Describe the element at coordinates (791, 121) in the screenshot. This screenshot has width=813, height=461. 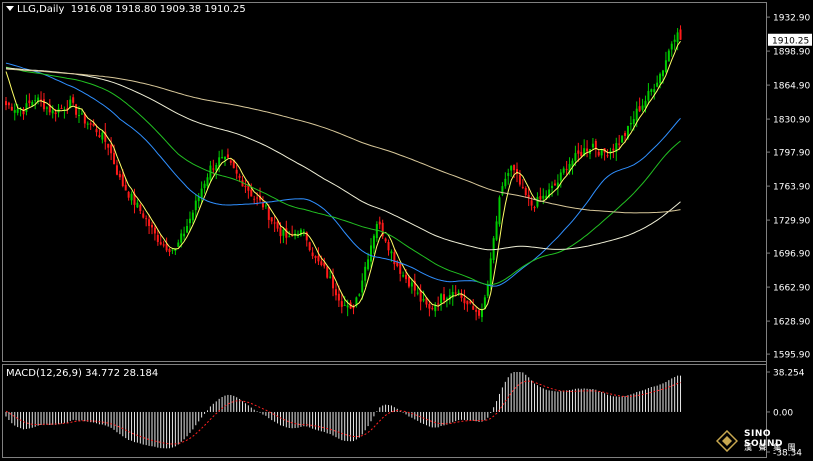
I see `price-tick-label: 1830.90` at that location.